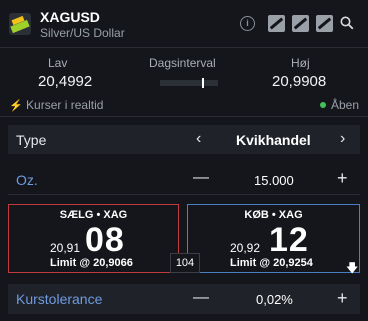  I want to click on search-icon, so click(347, 23).